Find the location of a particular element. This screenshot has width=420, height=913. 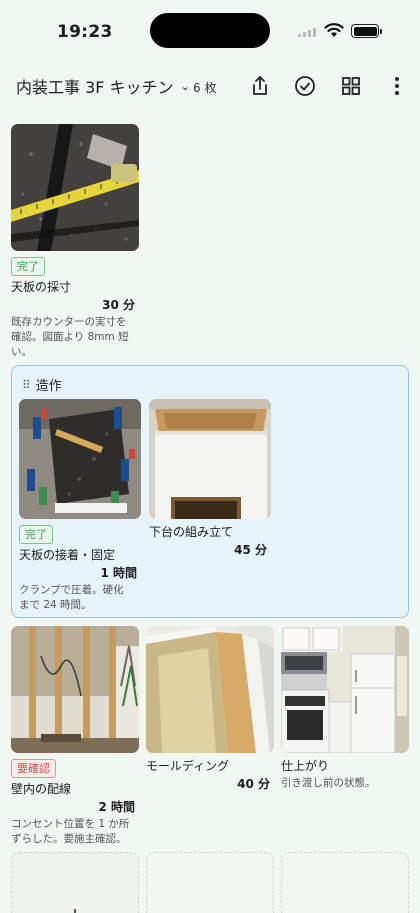

photo-countertop-clamp is located at coordinates (80, 459).